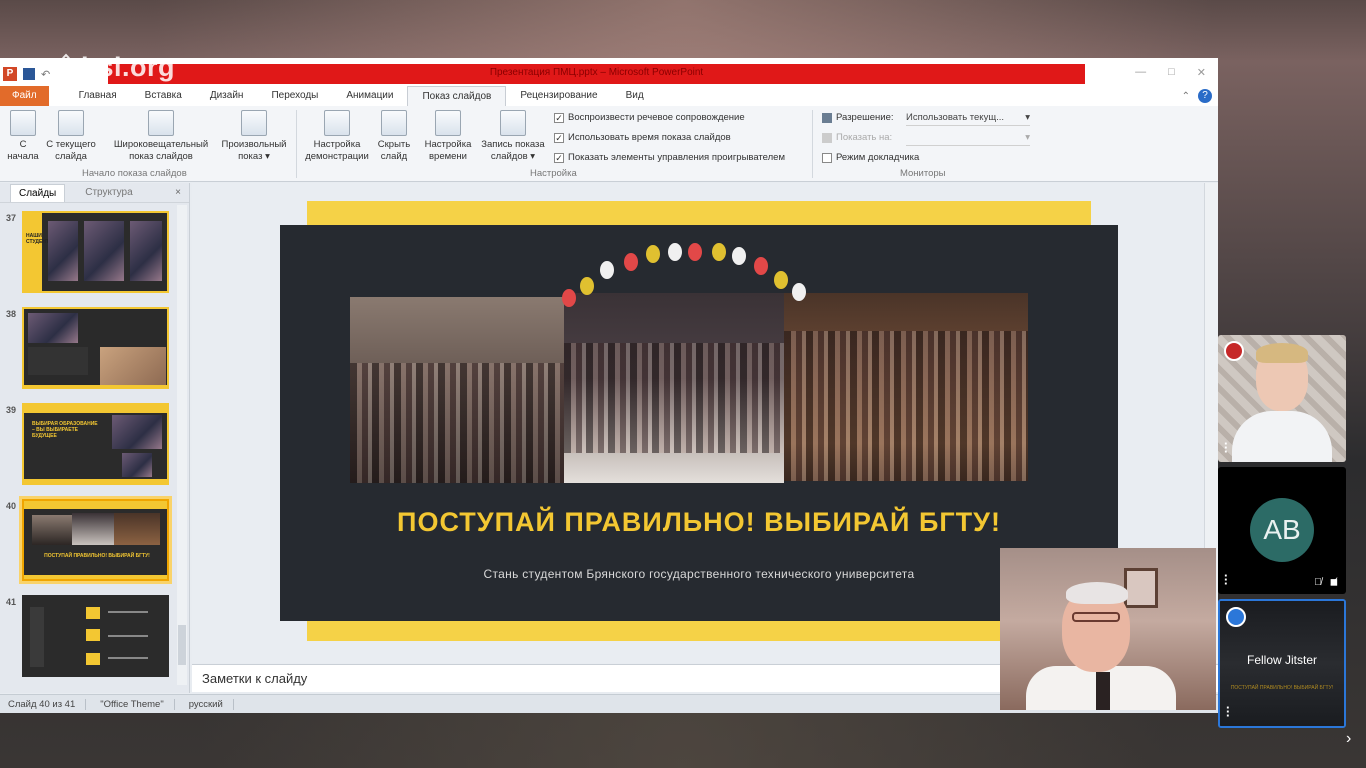 The image size is (1366, 768). What do you see at coordinates (642, 137) in the screenshot?
I see `use-timings-check: ✓ Использовать время показа слайдов` at bounding box center [642, 137].